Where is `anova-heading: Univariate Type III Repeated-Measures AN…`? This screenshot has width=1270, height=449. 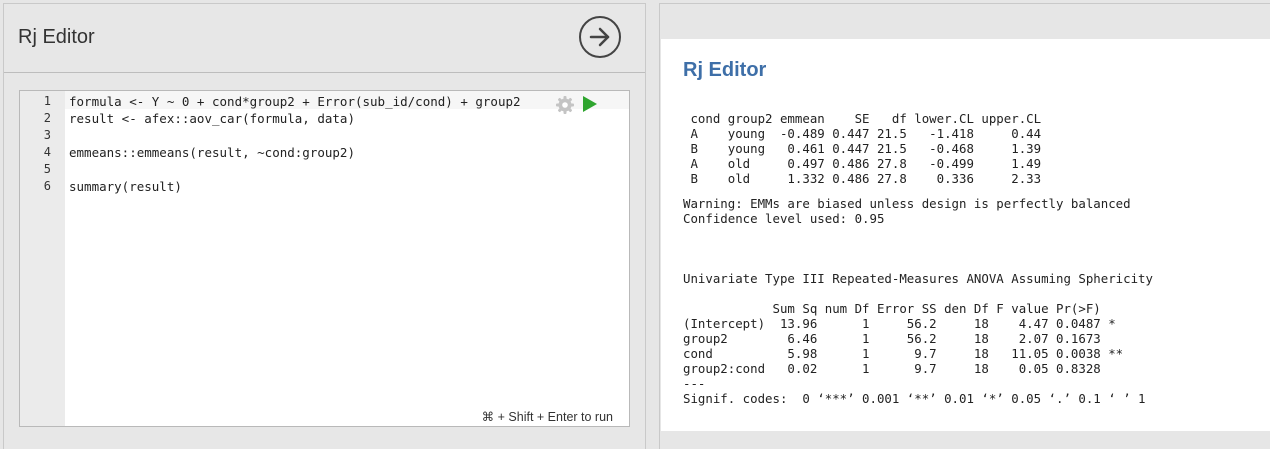
anova-heading: Univariate Type III Repeated-Measures AN… is located at coordinates (918, 278).